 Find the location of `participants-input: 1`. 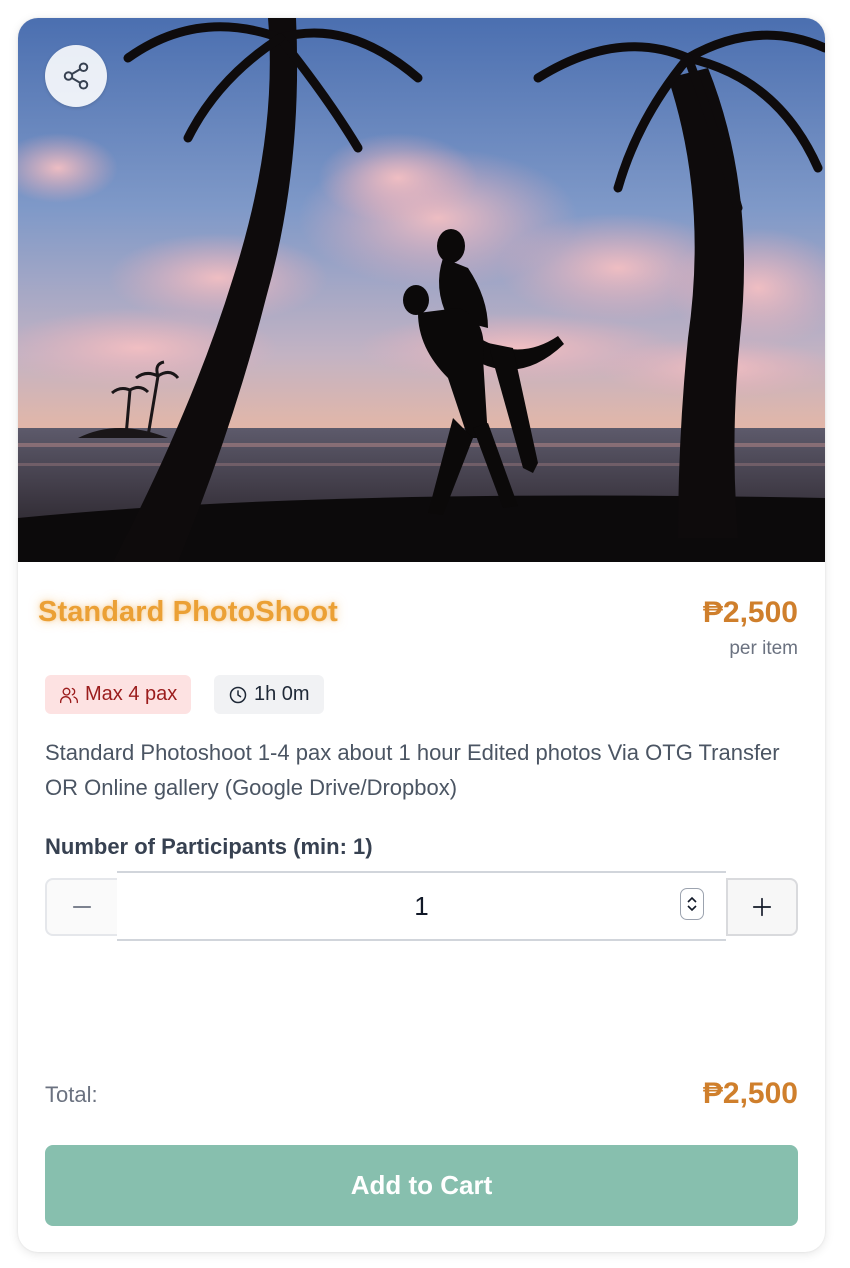

participants-input: 1 is located at coordinates (421, 906).